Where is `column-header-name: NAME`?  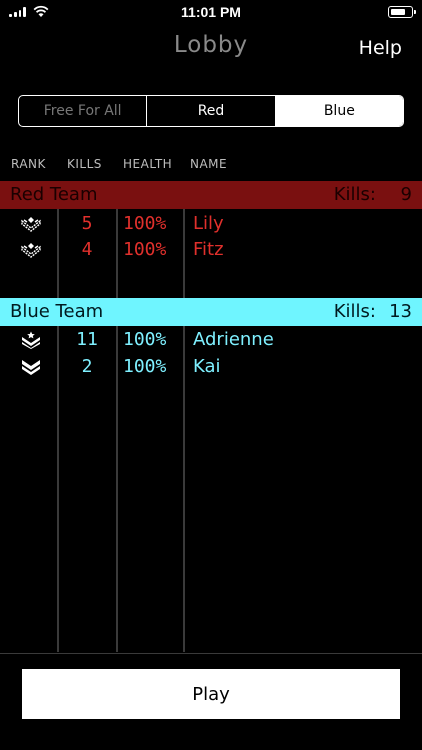
column-header-name: NAME is located at coordinates (209, 164).